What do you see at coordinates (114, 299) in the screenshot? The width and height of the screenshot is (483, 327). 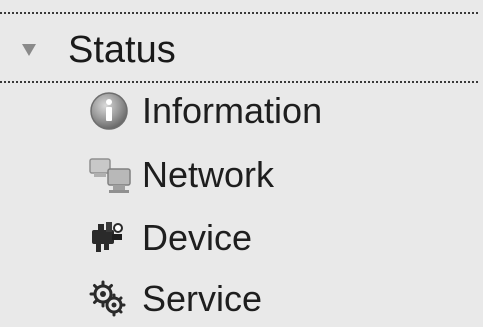 I see `service-icon` at bounding box center [114, 299].